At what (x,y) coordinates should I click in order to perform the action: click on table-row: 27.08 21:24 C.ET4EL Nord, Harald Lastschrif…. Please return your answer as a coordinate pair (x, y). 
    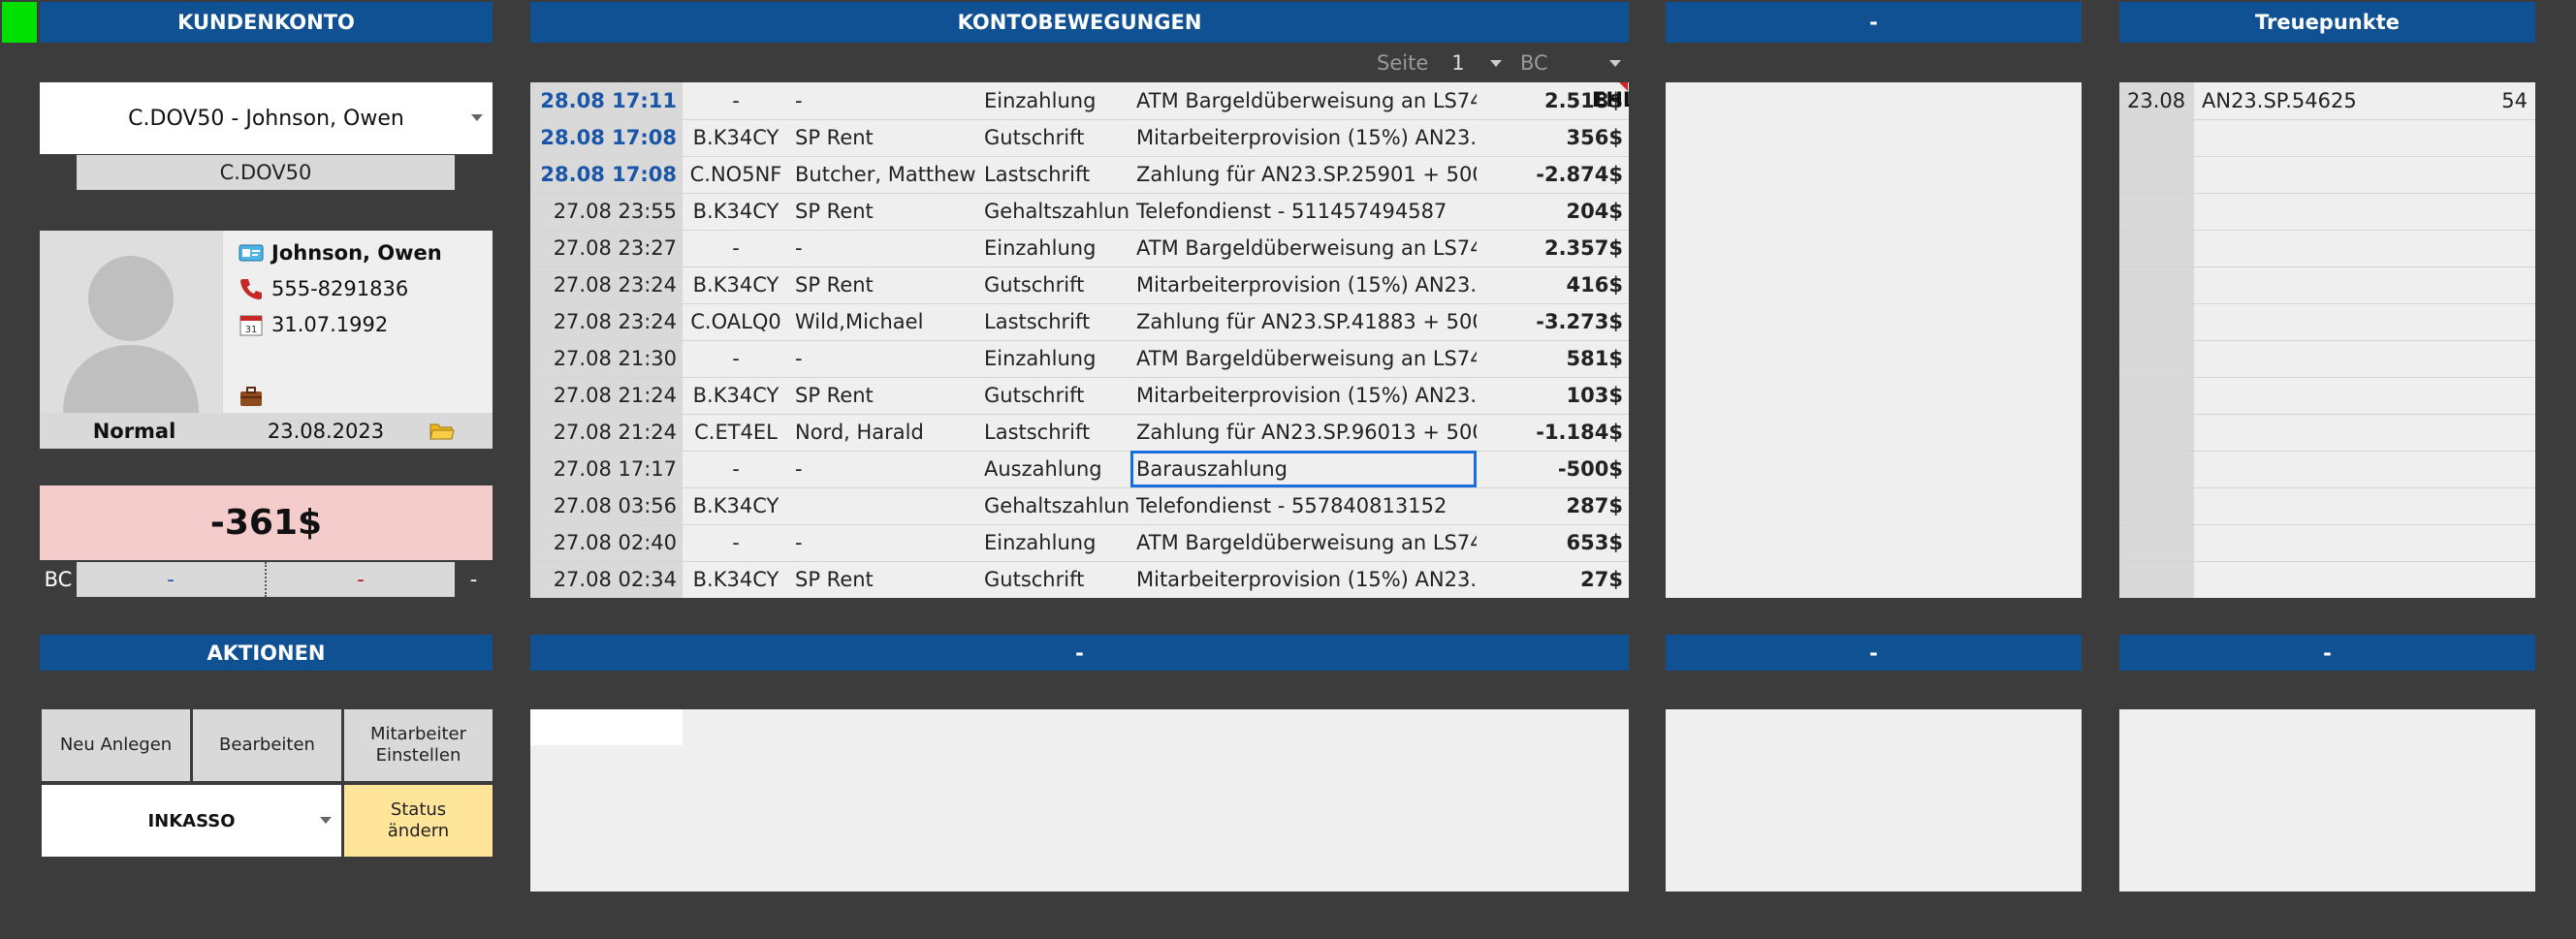
    Looking at the image, I should click on (1080, 433).